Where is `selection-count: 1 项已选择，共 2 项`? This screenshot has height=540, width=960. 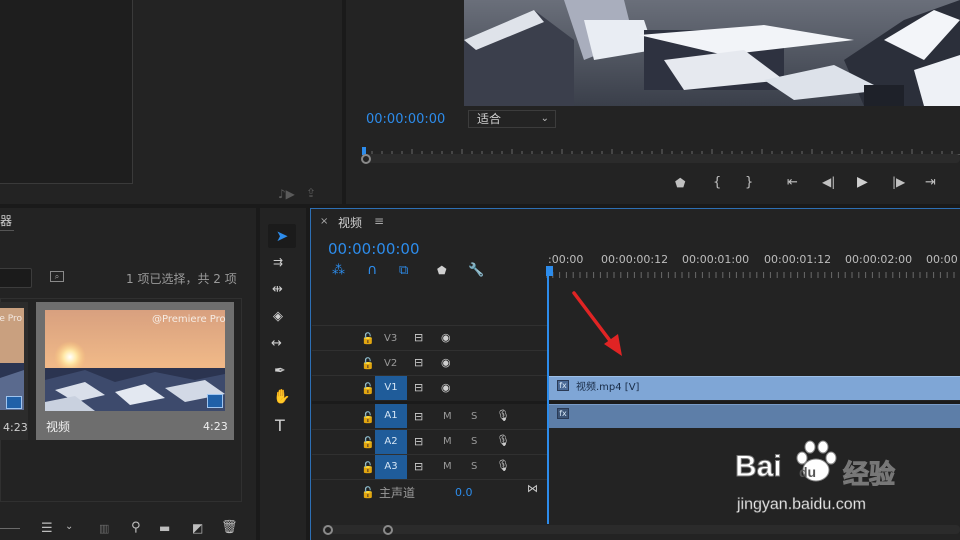 selection-count: 1 项已选择，共 2 项 is located at coordinates (181, 279).